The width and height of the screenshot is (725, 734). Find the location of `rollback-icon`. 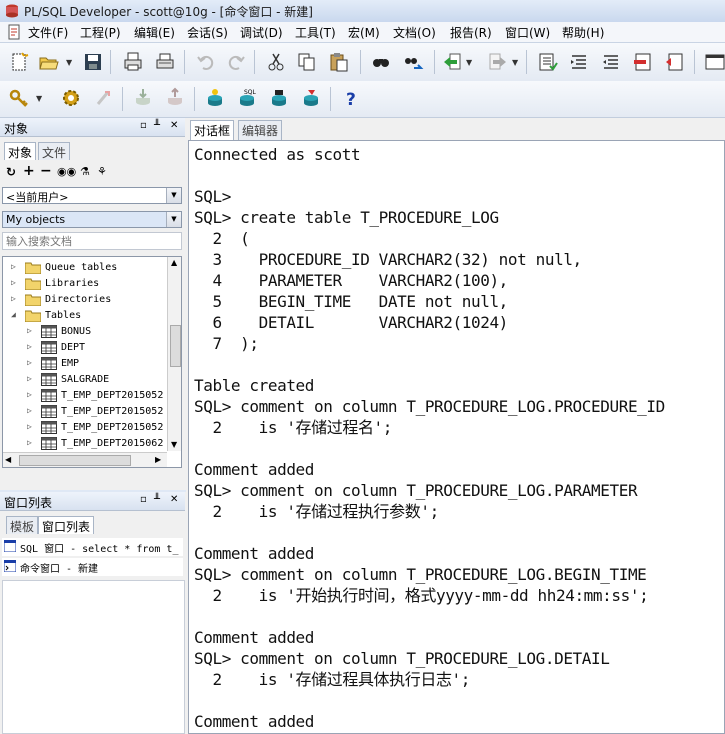

rollback-icon is located at coordinates (175, 98).